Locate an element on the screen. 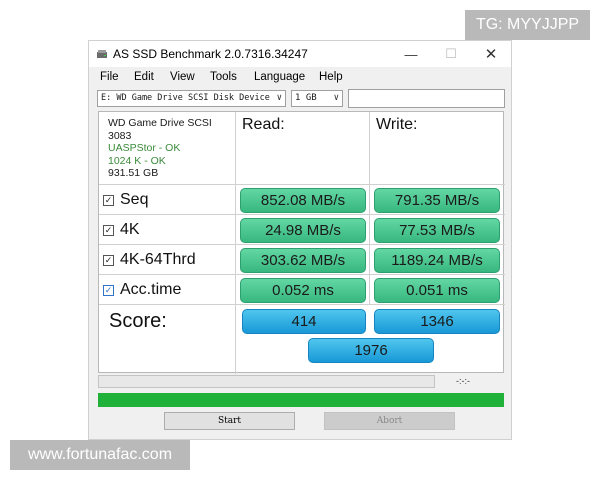 Image resolution: width=600 pixels, height=480 pixels. close-button: ✕ is located at coordinates (491, 54).